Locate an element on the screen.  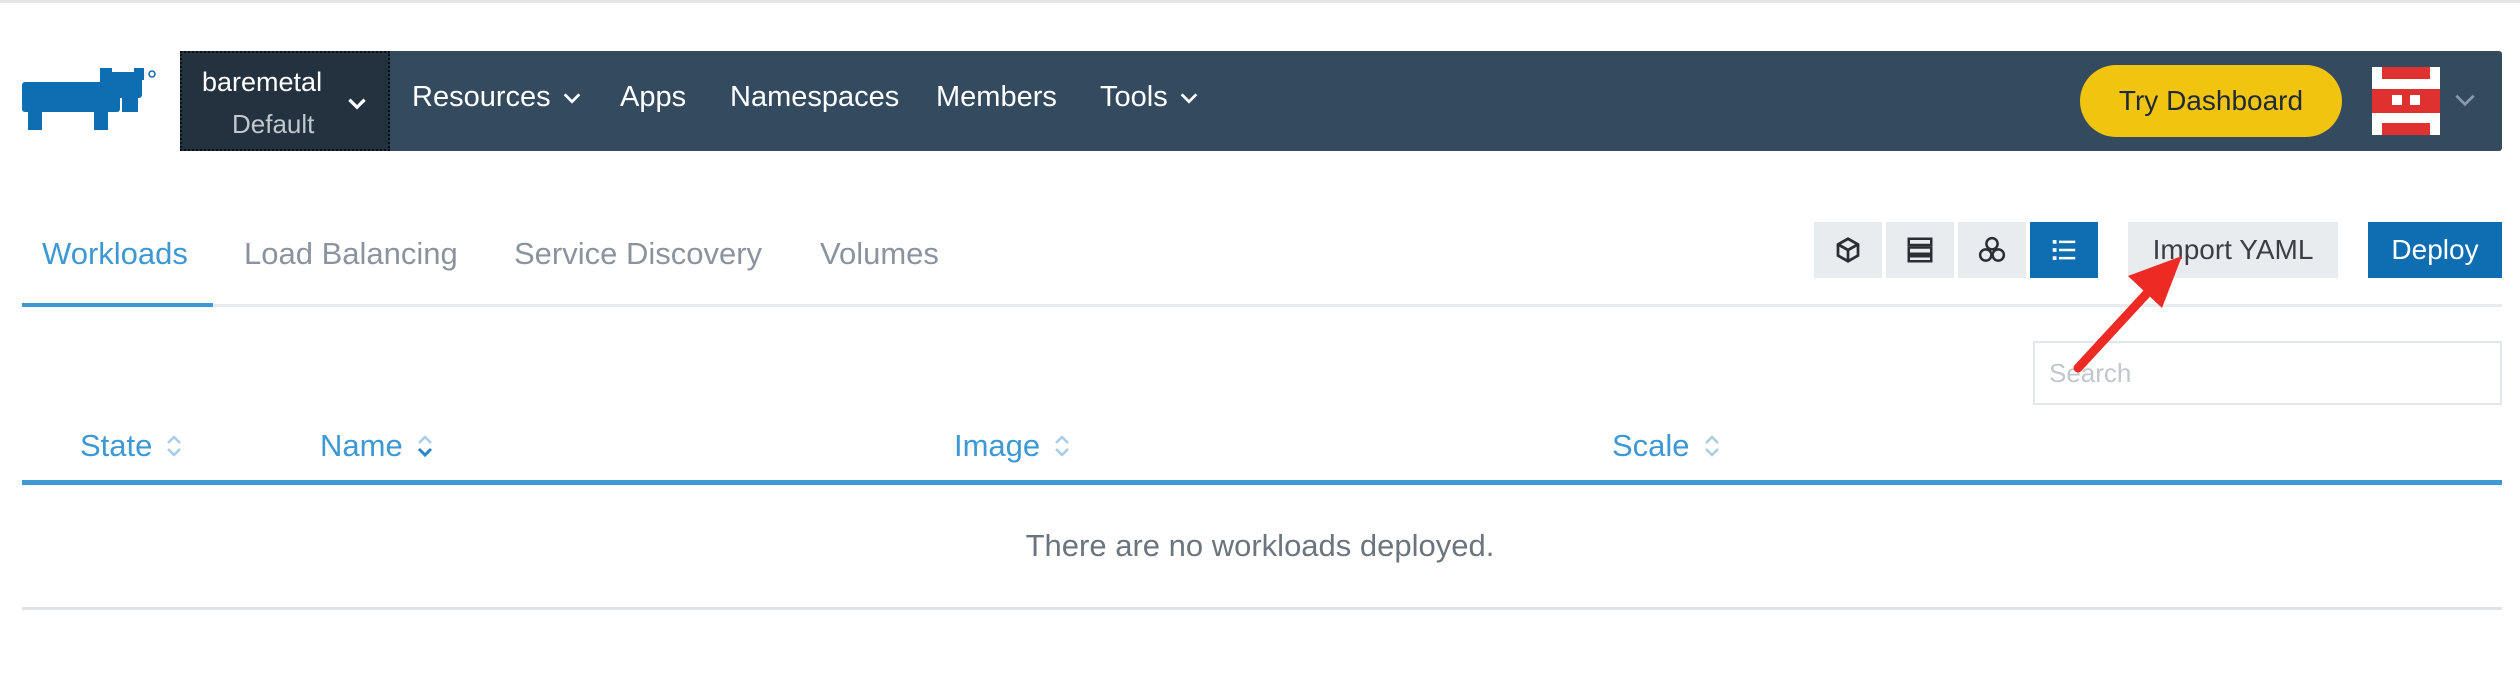
nav-item-label: Tools is located at coordinates (1134, 97).